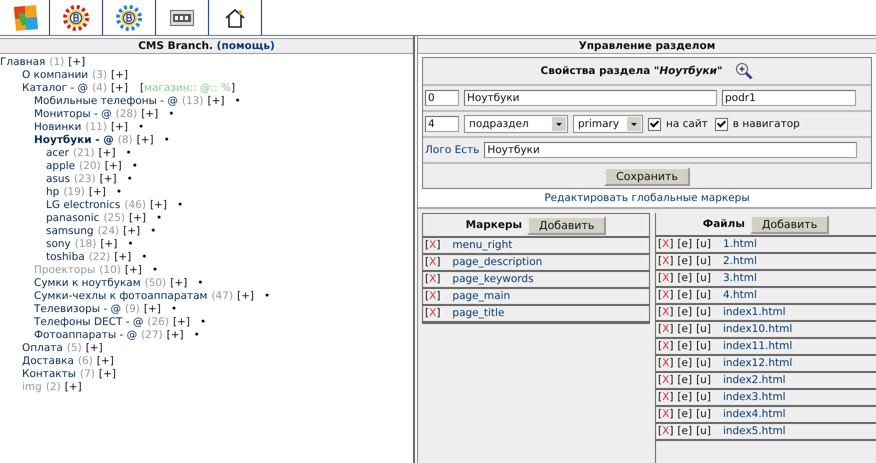 Image resolution: width=876 pixels, height=463 pixels. I want to click on add-button: Добавить, so click(790, 224).